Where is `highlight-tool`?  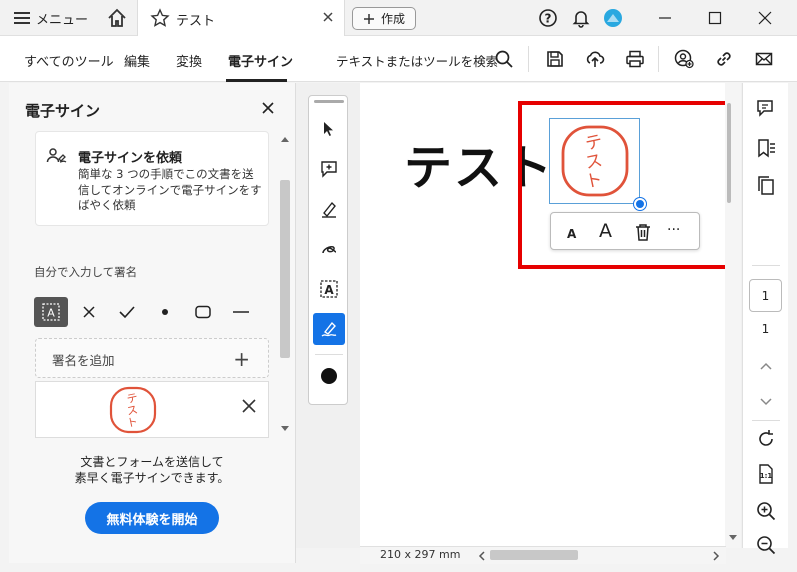
highlight-tool is located at coordinates (329, 209).